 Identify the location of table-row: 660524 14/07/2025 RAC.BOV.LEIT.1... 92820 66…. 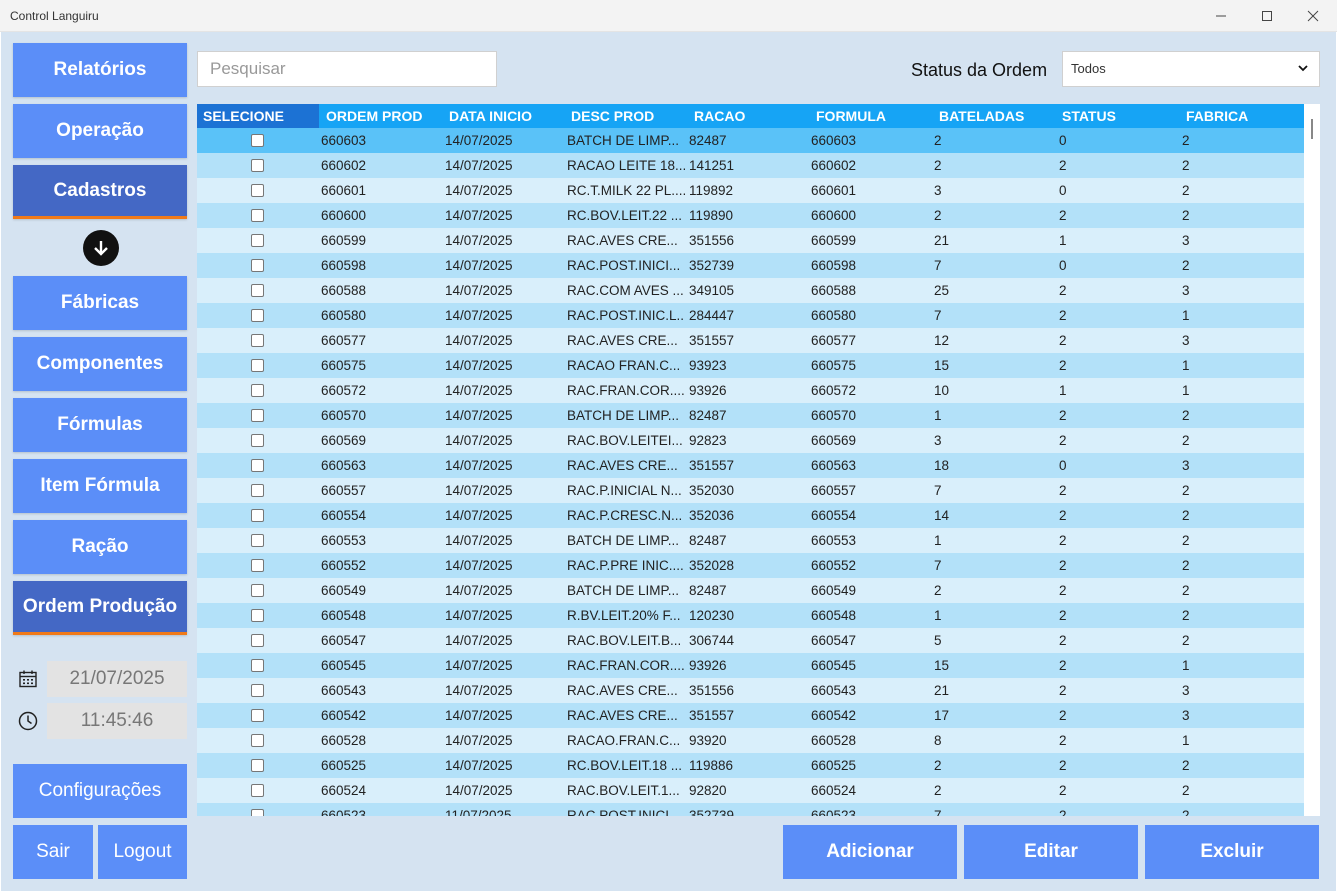
(750, 790).